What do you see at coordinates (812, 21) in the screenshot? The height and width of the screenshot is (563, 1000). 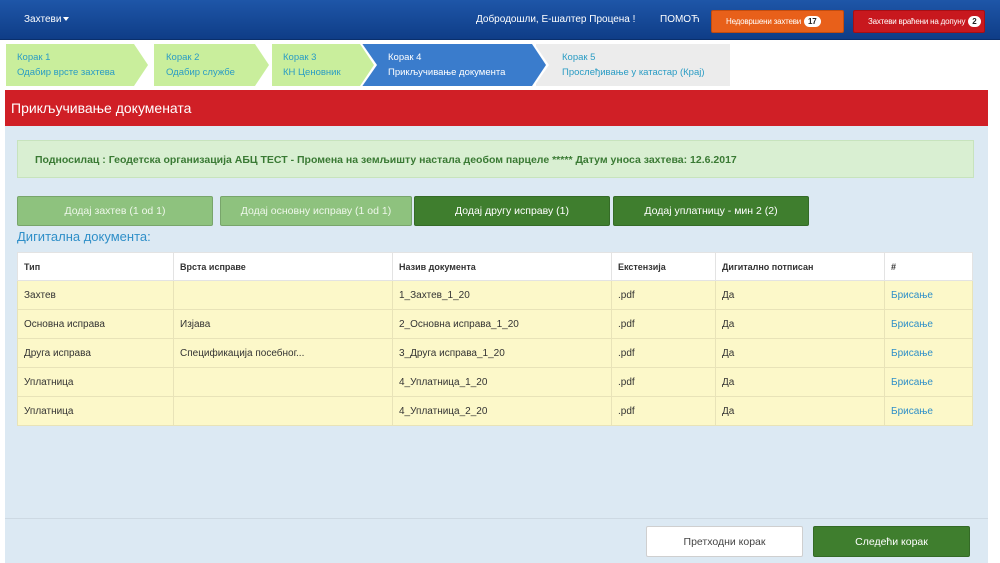 I see `pending-count-badge: 17` at bounding box center [812, 21].